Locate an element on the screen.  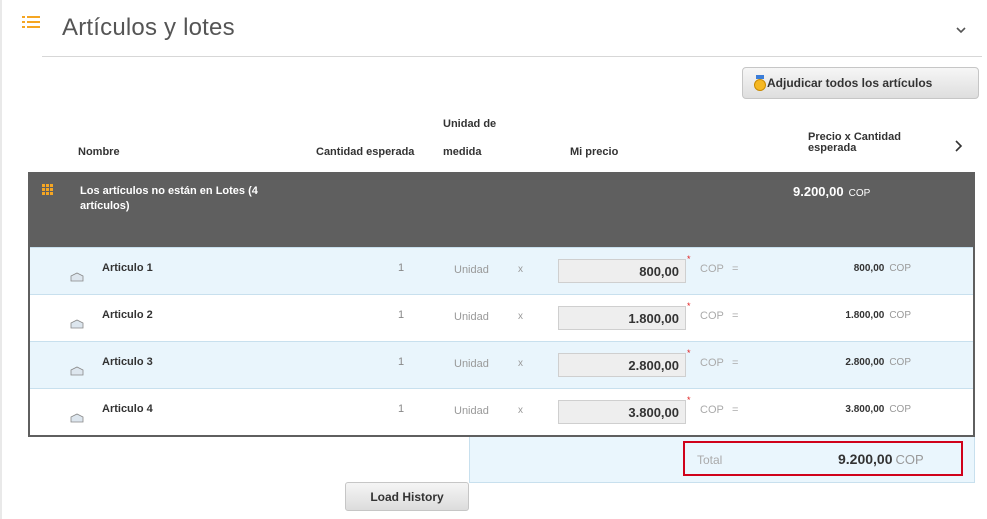
grid-icon is located at coordinates (47, 189).